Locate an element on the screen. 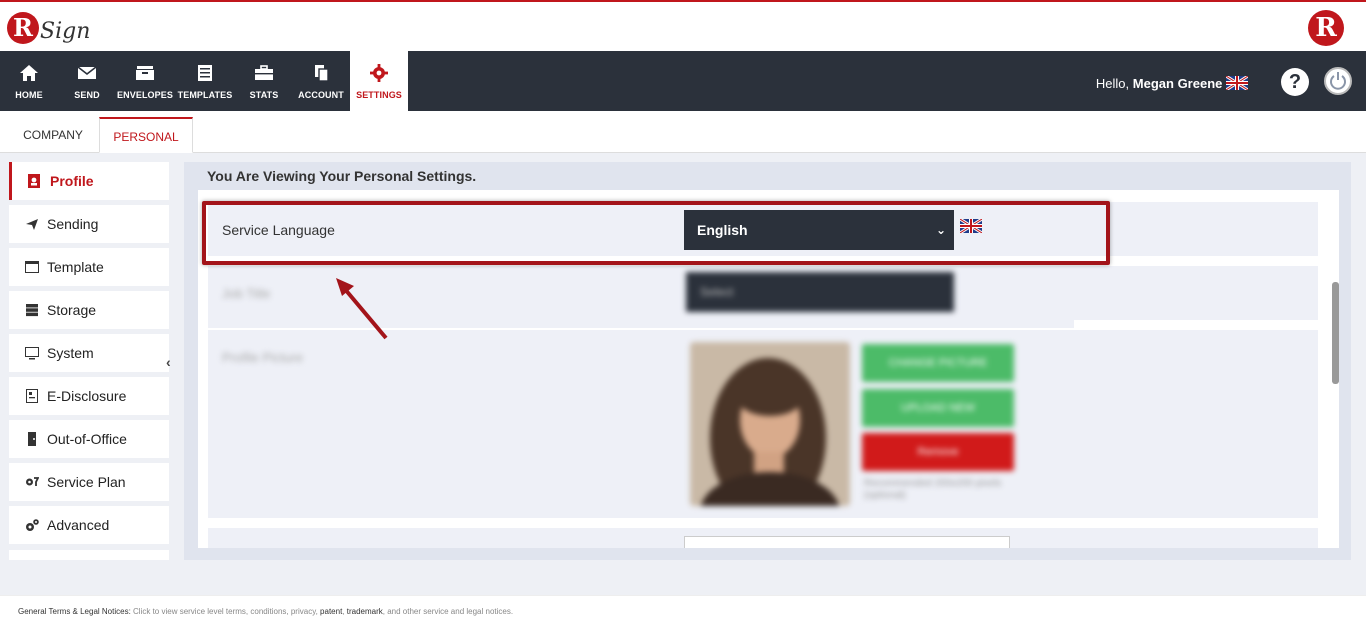  user-greeting: Hello, Megan Greene is located at coordinates (1172, 83).